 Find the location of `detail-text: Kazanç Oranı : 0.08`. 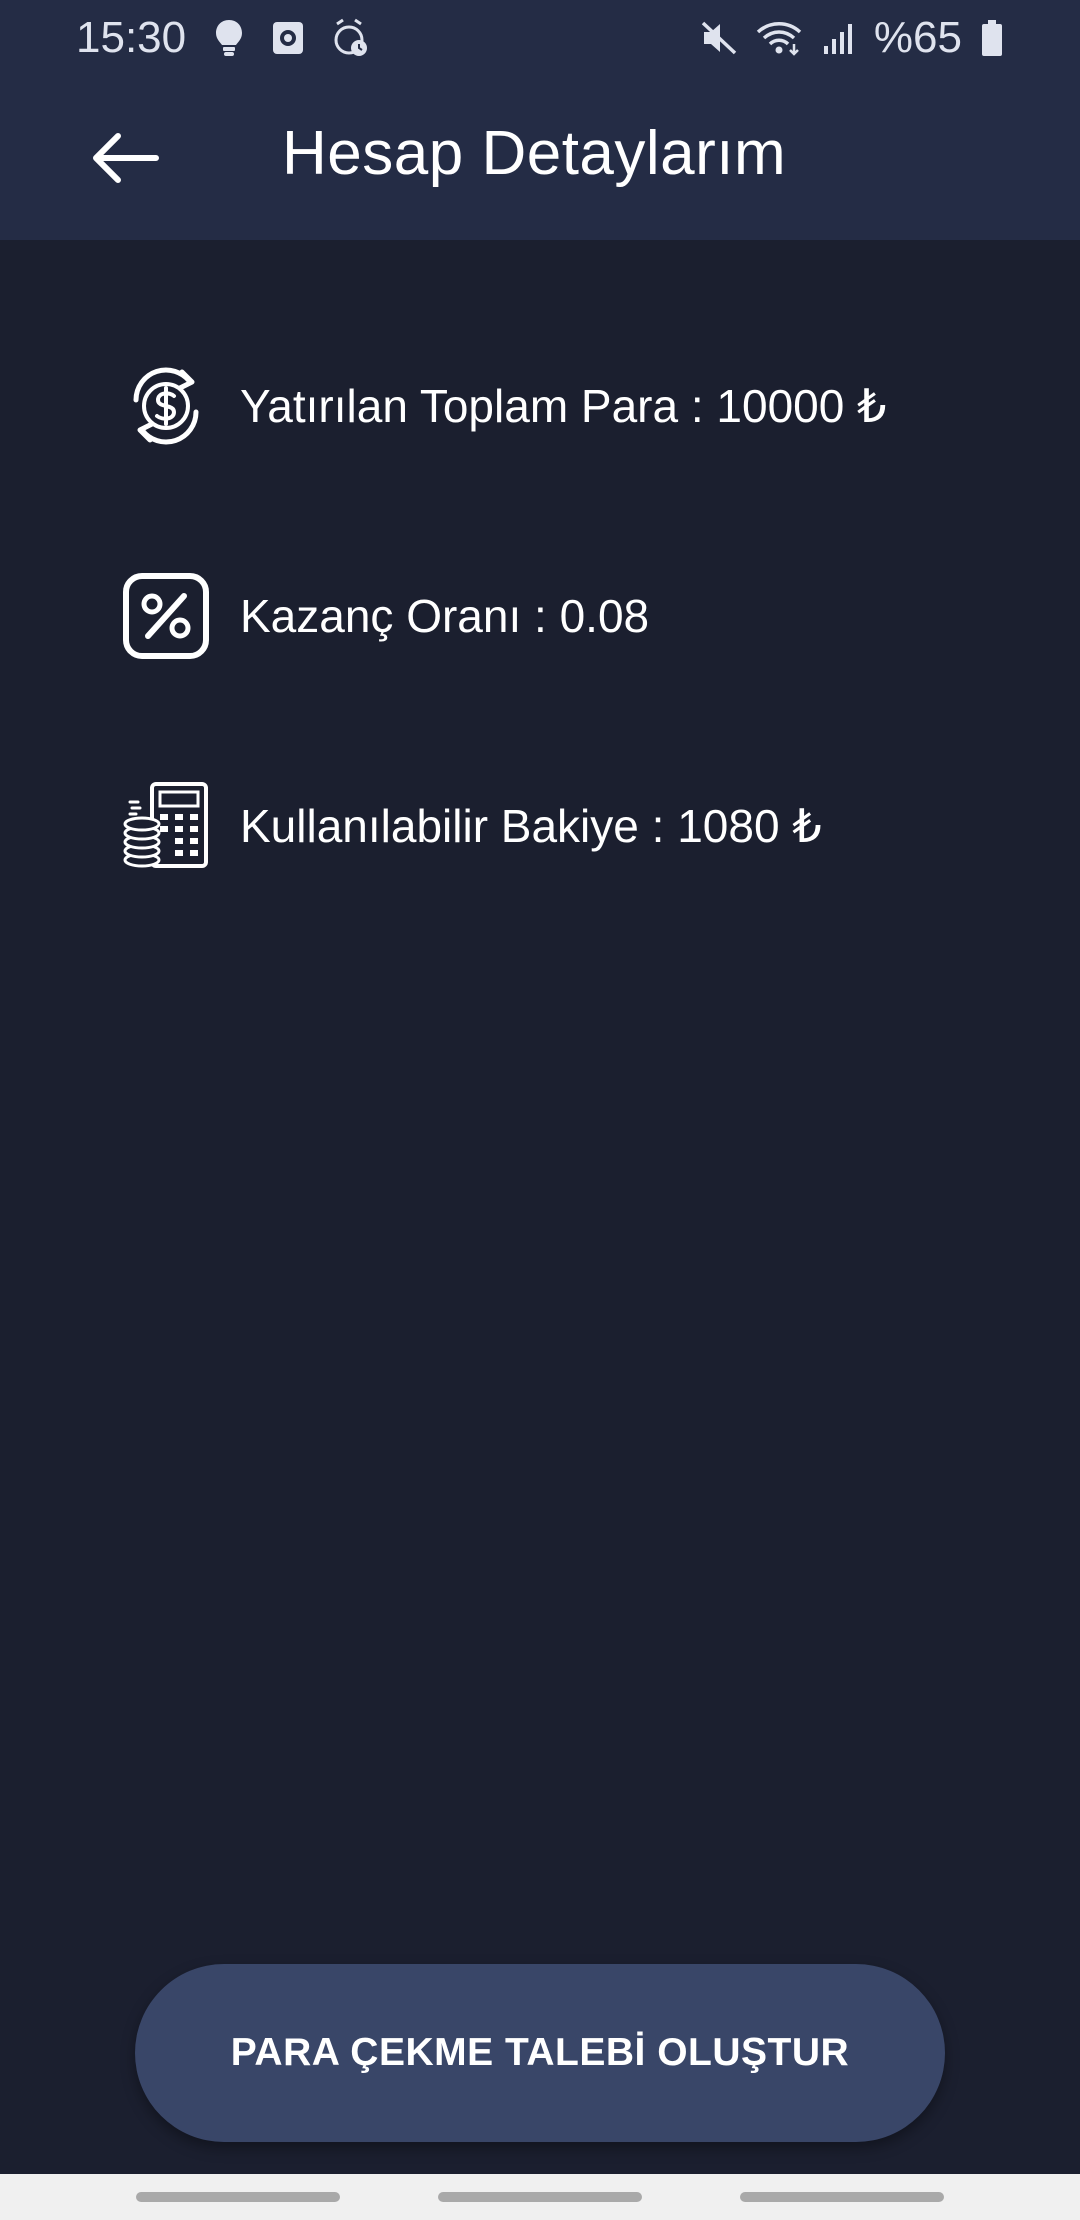

detail-text: Kazanç Oranı : 0.08 is located at coordinates (445, 616).